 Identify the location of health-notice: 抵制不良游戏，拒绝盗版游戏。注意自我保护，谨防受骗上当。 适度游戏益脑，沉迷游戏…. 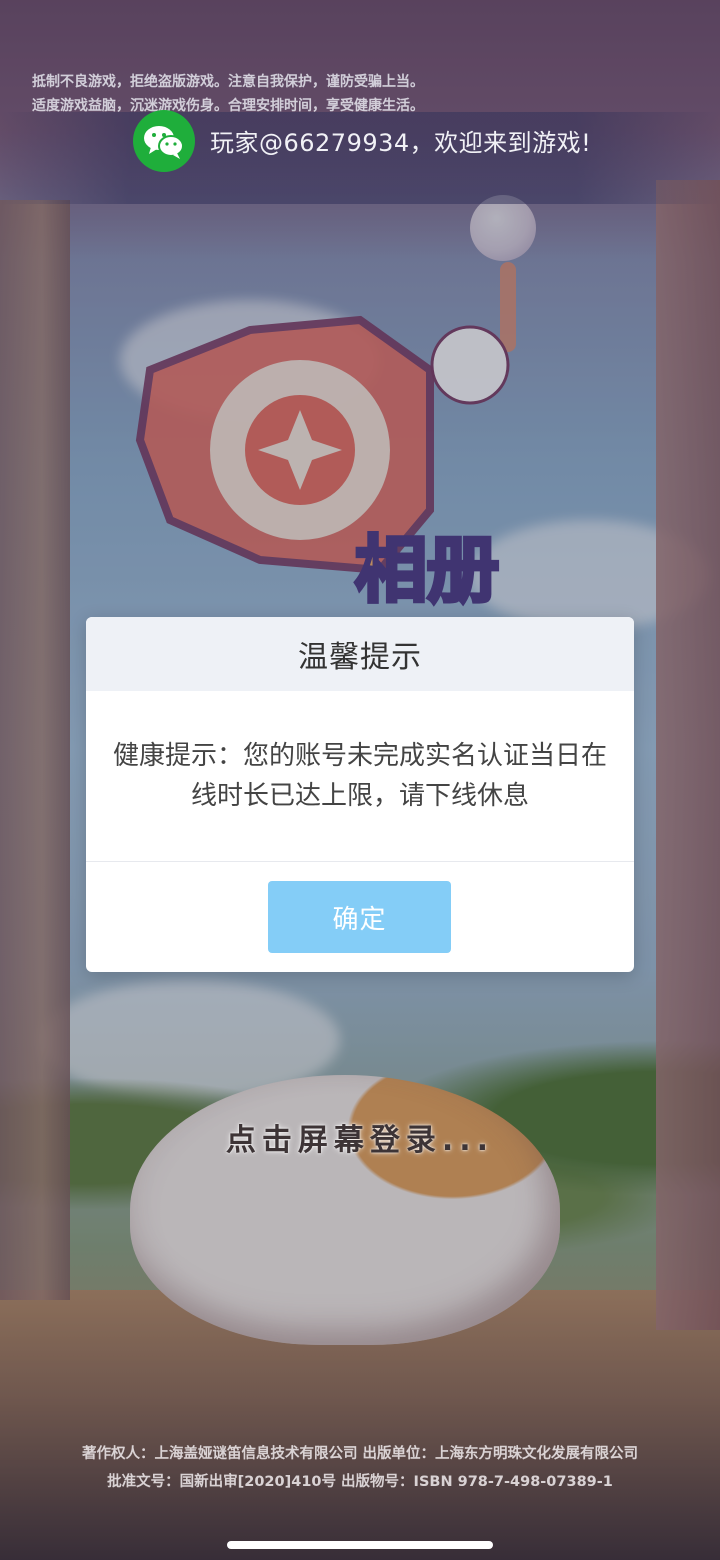
(228, 94).